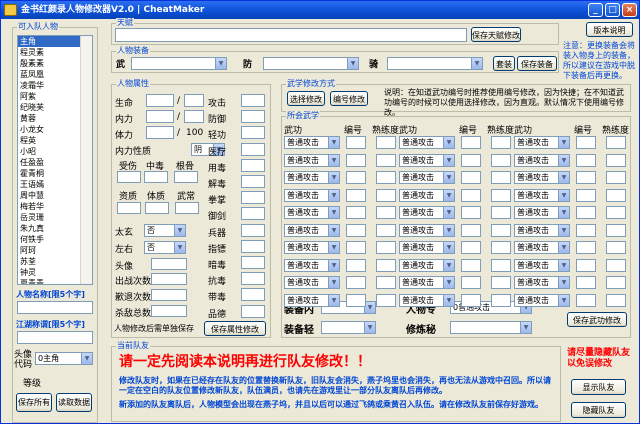  I want to click on attr-select: 否 ▼, so click(165, 230).